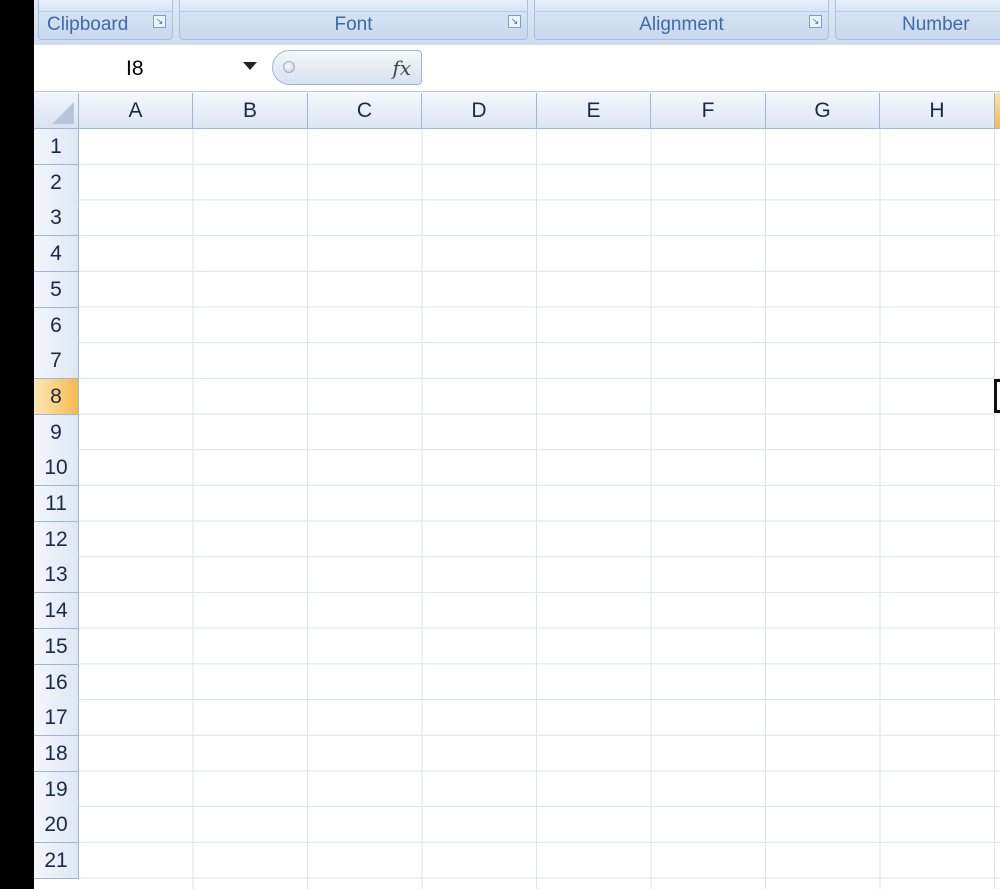 The height and width of the screenshot is (889, 1000). What do you see at coordinates (56, 289) in the screenshot?
I see `row-header-5: 5` at bounding box center [56, 289].